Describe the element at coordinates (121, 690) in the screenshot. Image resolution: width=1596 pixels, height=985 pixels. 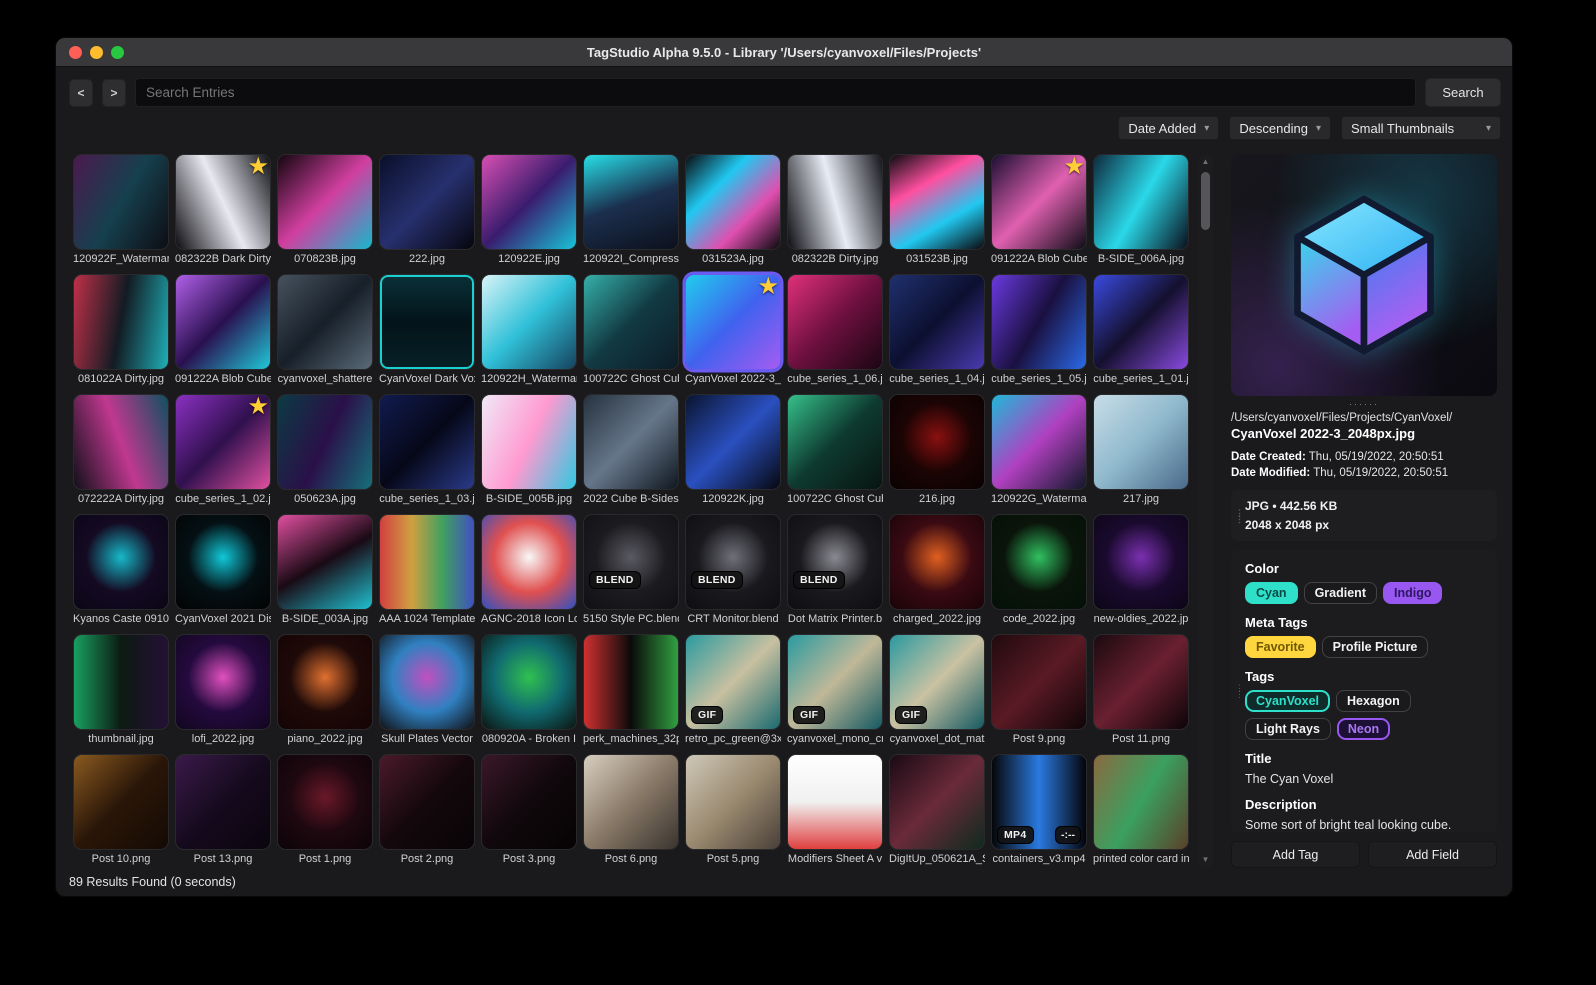
I see `grid-item: thumbnail.jpg` at that location.